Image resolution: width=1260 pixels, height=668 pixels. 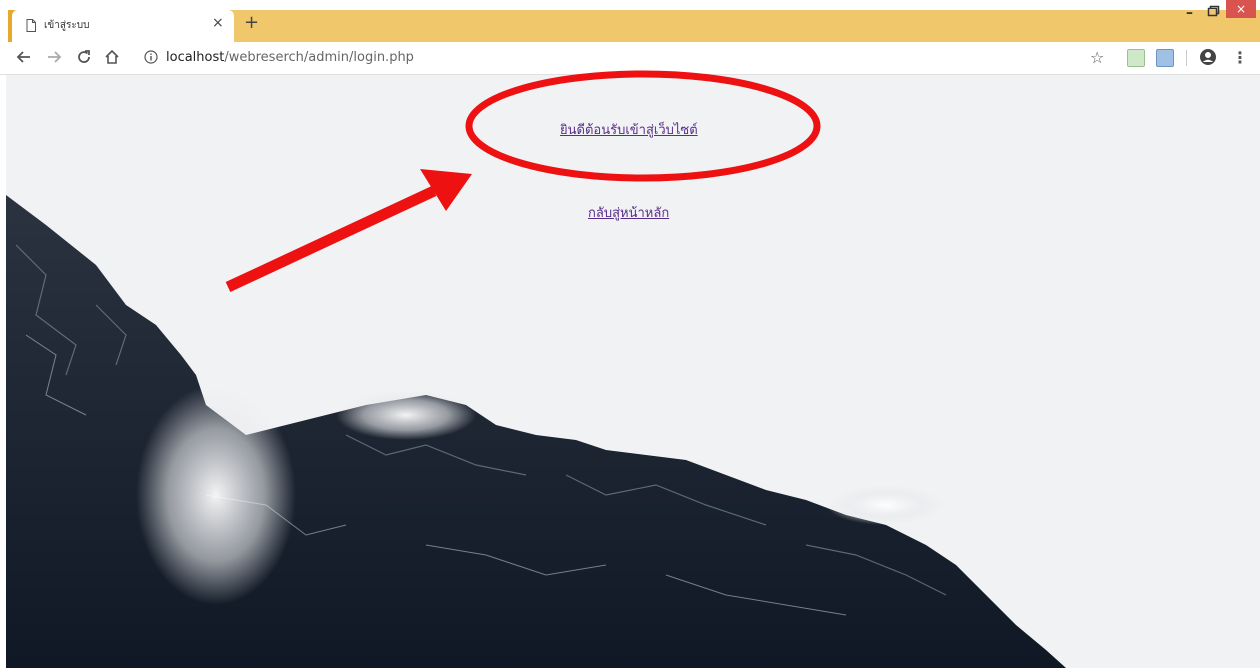 I want to click on close-window-button: ×, so click(x=1241, y=9).